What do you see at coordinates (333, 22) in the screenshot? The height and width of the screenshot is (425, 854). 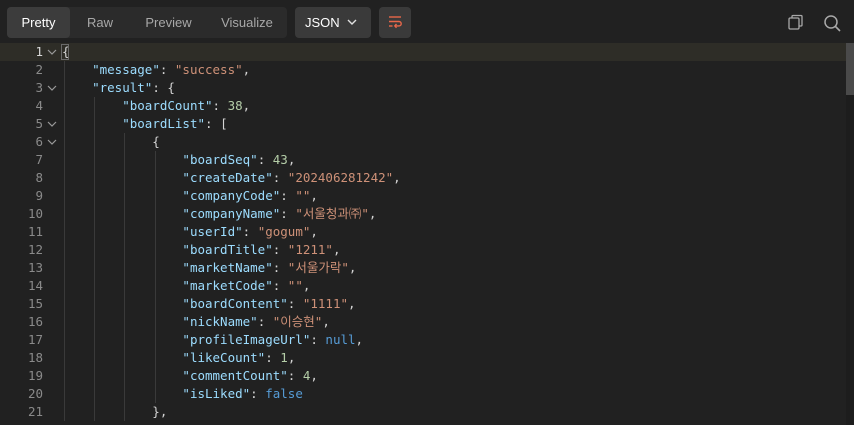 I see `format-dropdown: JSON` at bounding box center [333, 22].